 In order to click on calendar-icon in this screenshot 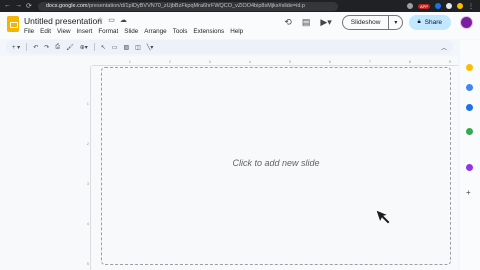, I will do `click(469, 107)`.